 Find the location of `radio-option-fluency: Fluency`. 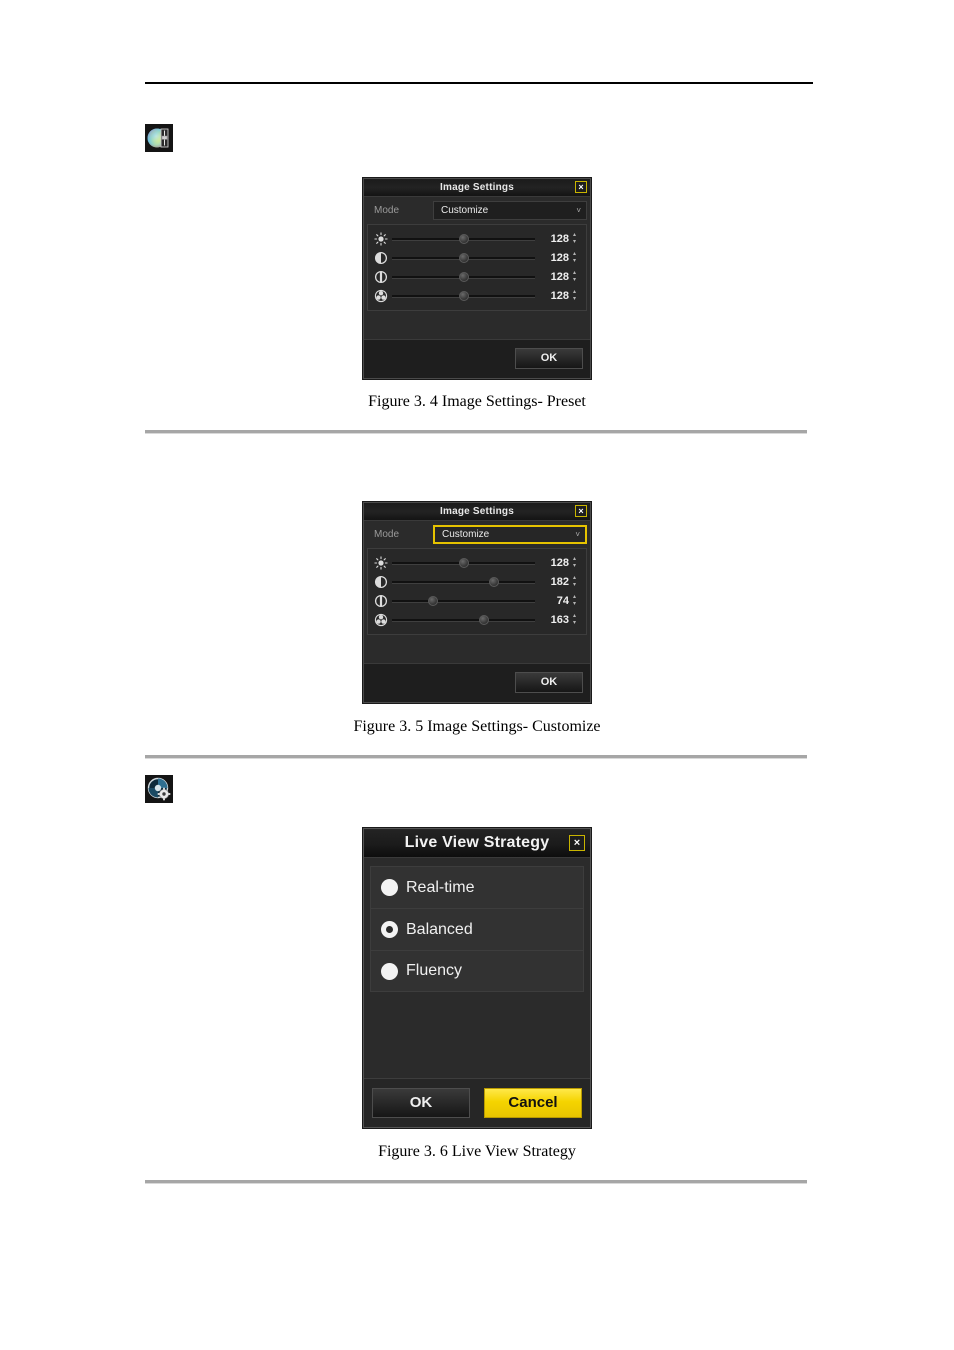

radio-option-fluency: Fluency is located at coordinates (477, 971).